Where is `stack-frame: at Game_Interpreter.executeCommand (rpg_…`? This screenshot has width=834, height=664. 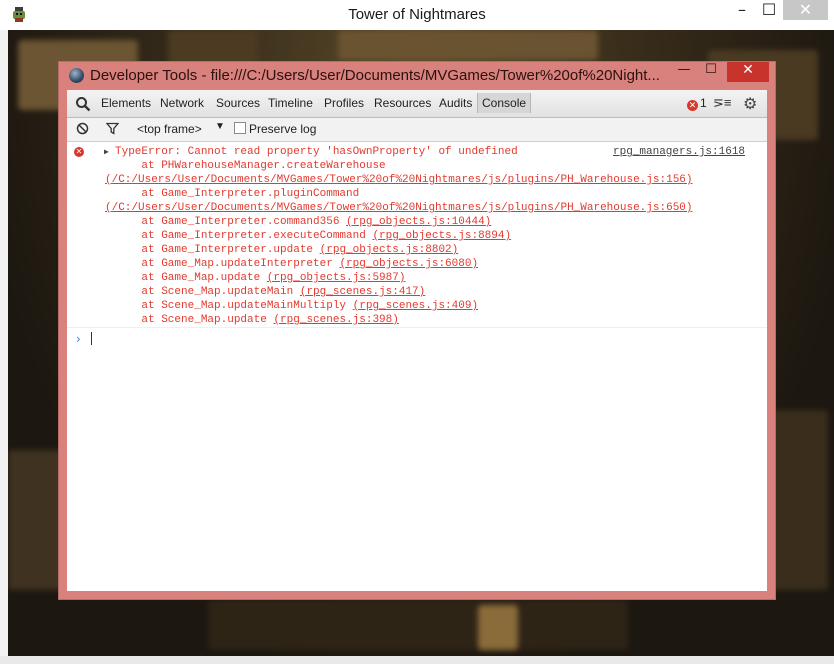 stack-frame: at Game_Interpreter.executeCommand (rpg_… is located at coordinates (313, 236).